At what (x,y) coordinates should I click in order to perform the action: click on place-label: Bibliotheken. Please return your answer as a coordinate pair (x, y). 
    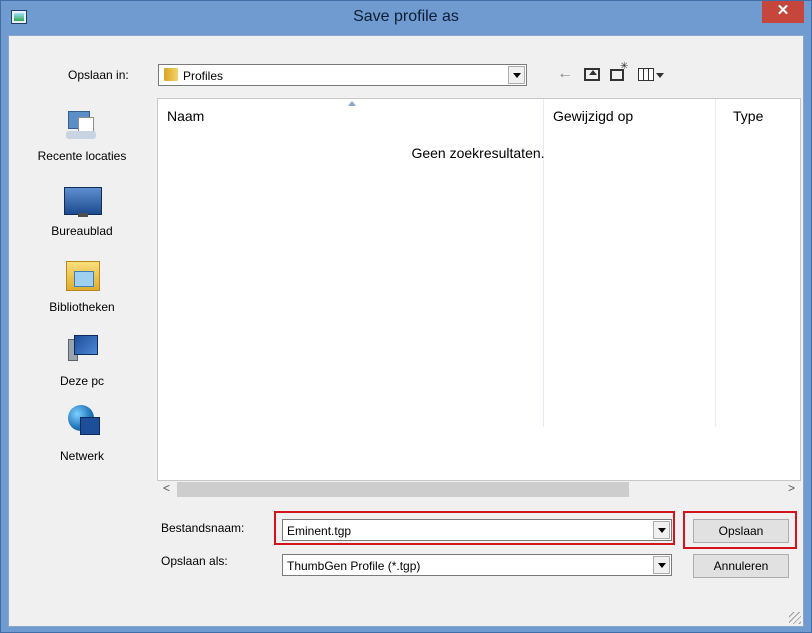
    Looking at the image, I should click on (82, 307).